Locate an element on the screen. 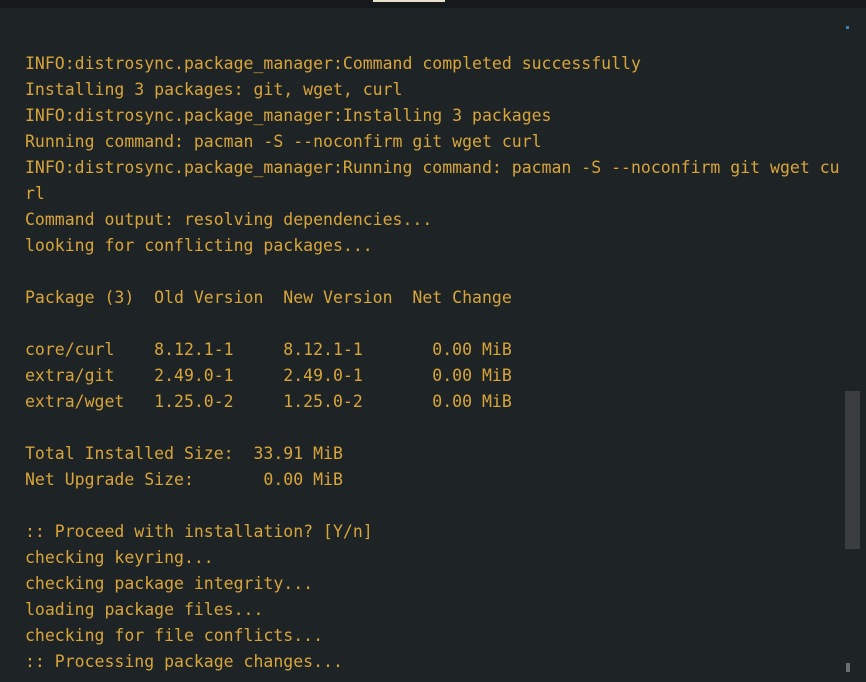 This screenshot has height=682, width=866. resize-grip-icon is located at coordinates (848, 667).